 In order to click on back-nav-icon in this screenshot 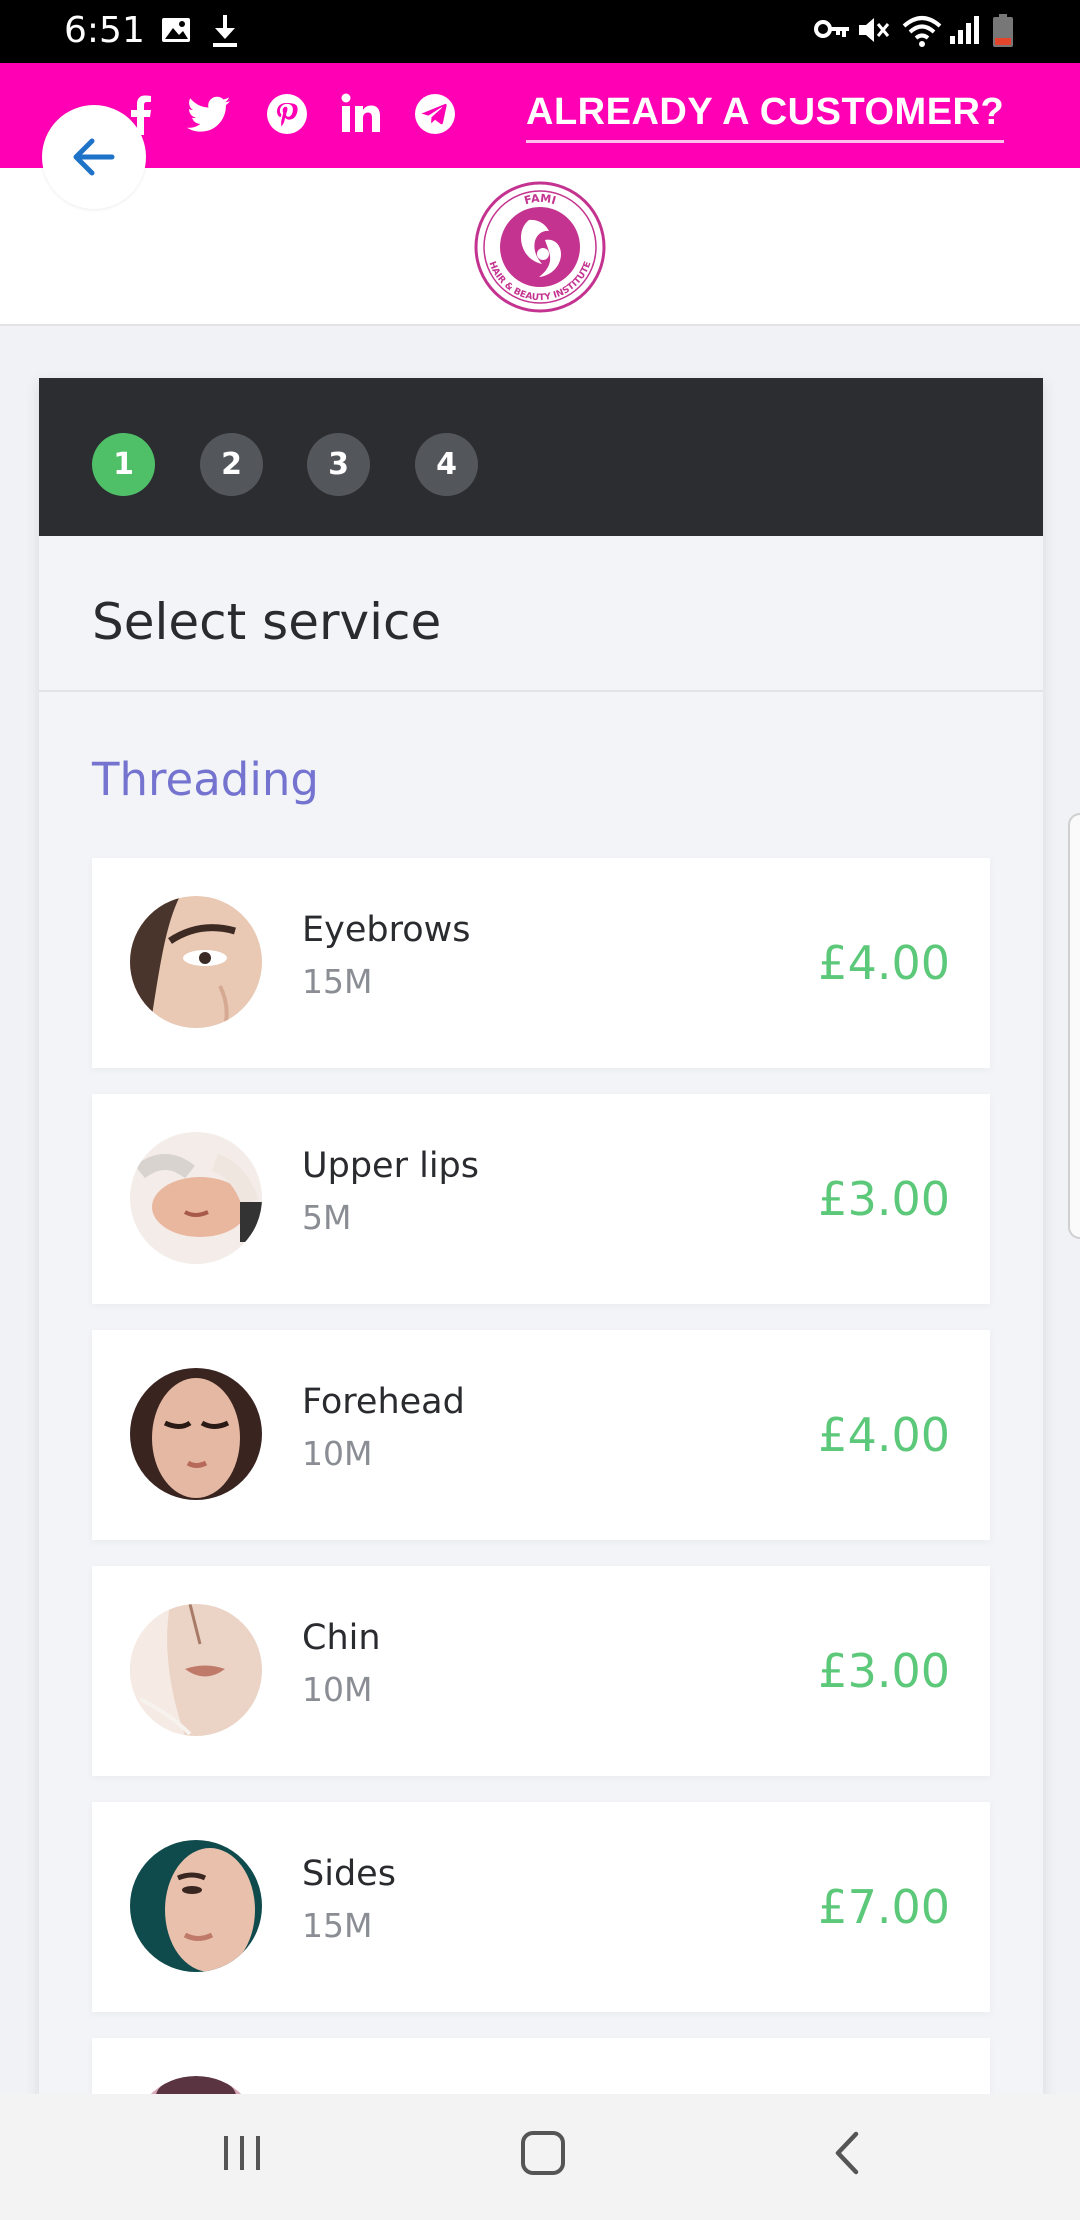, I will do `click(846, 2153)`.